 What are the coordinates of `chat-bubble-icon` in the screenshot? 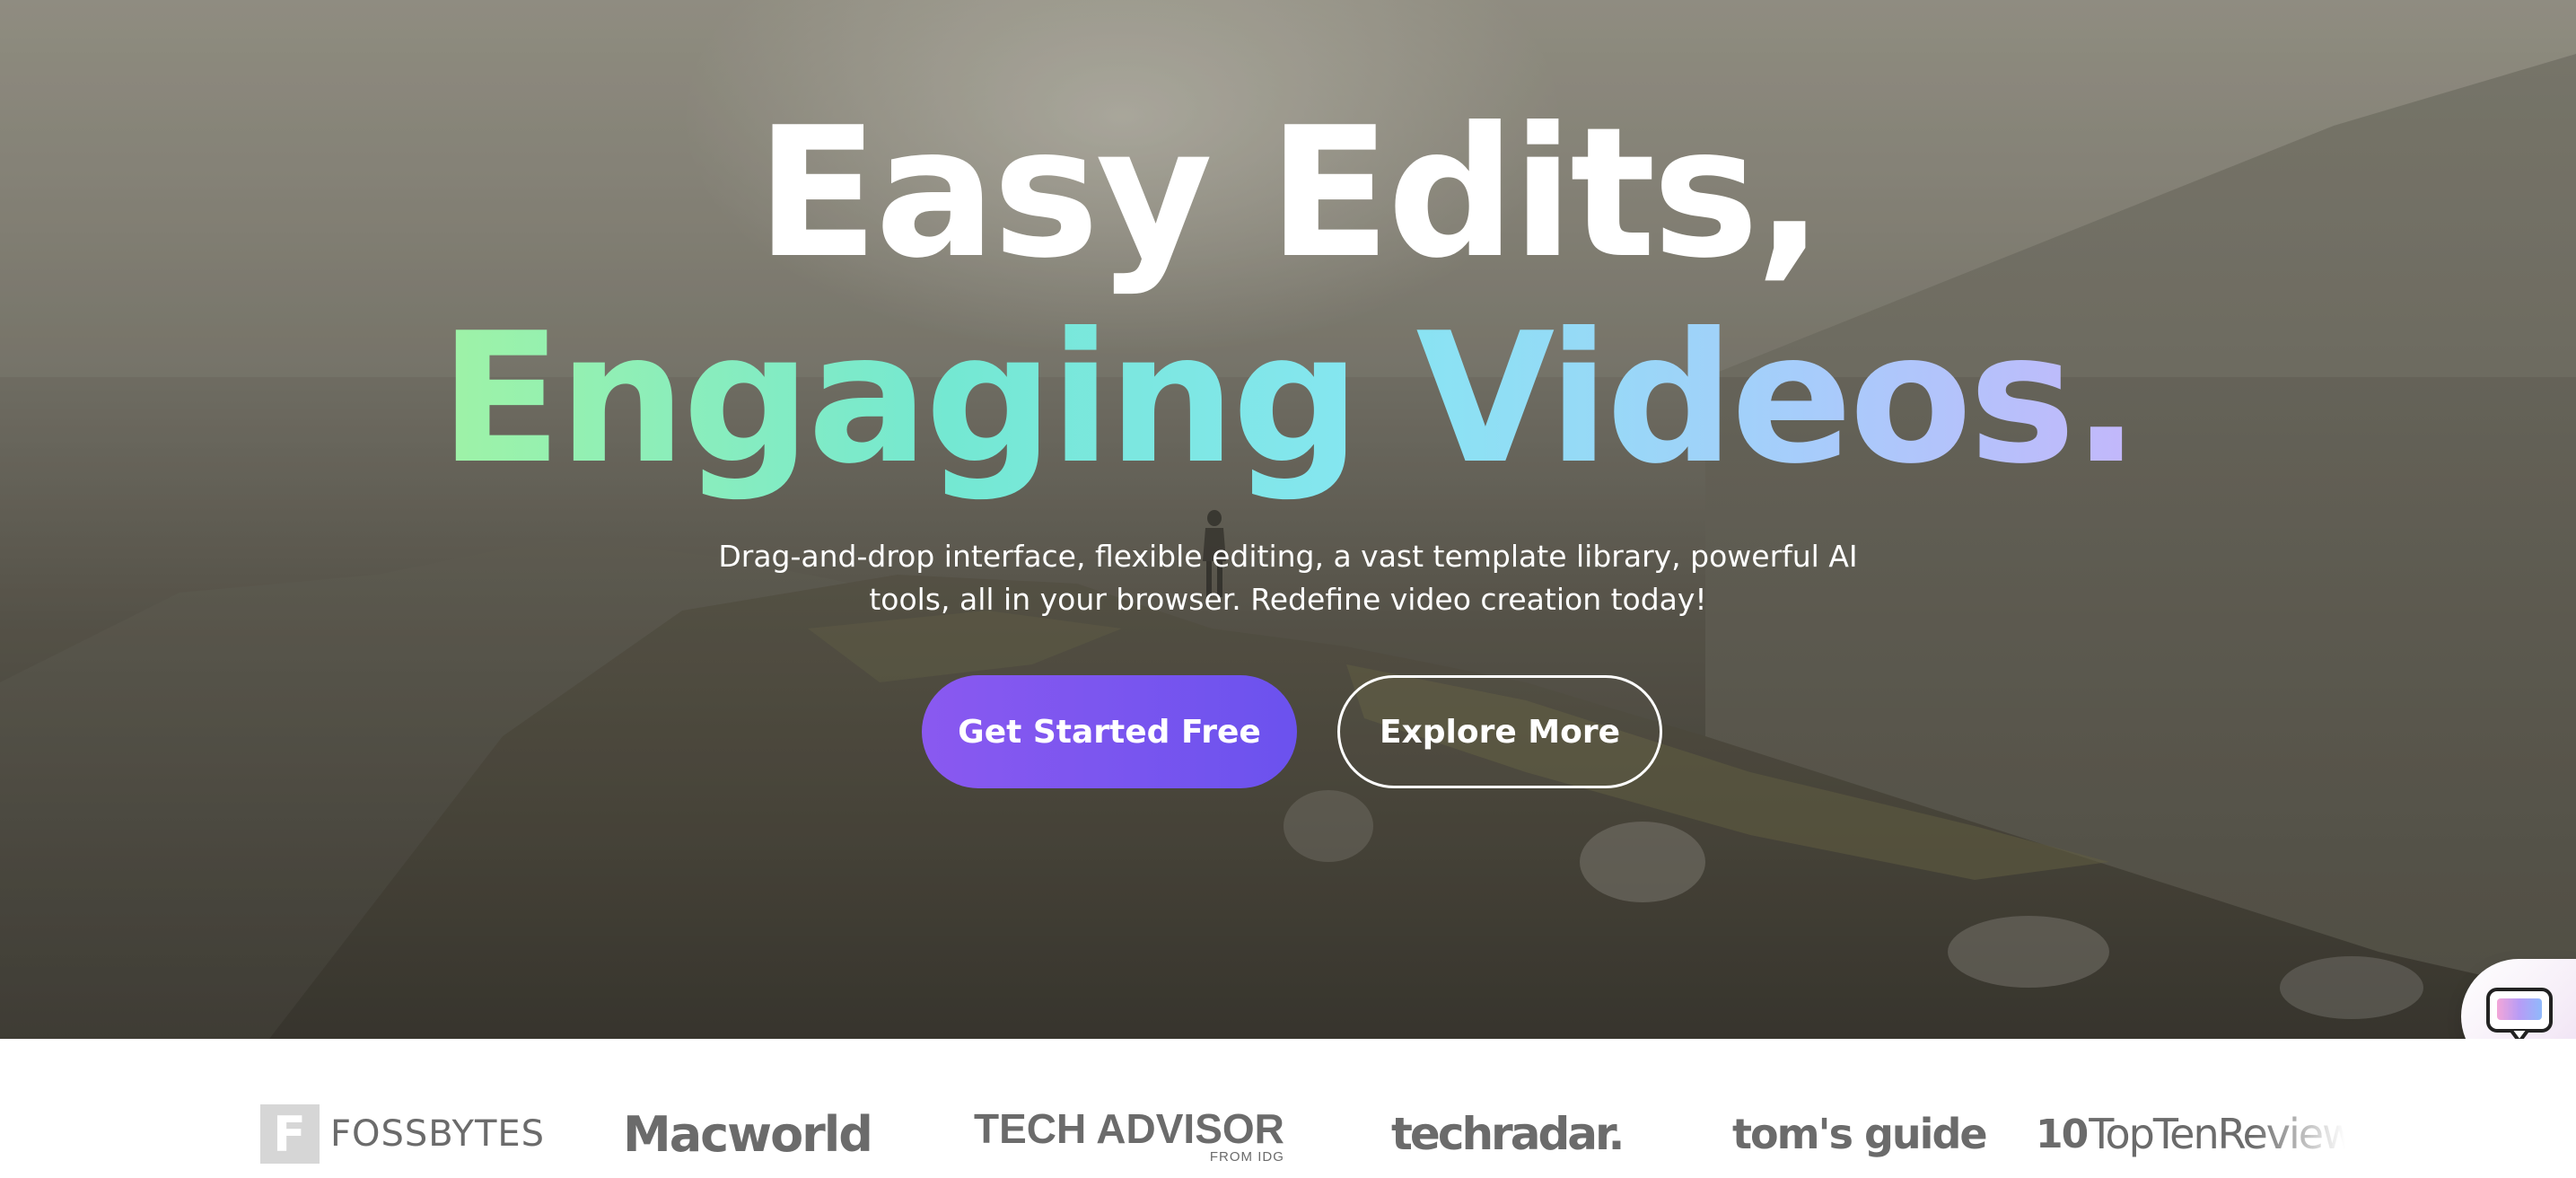 It's located at (2519, 1016).